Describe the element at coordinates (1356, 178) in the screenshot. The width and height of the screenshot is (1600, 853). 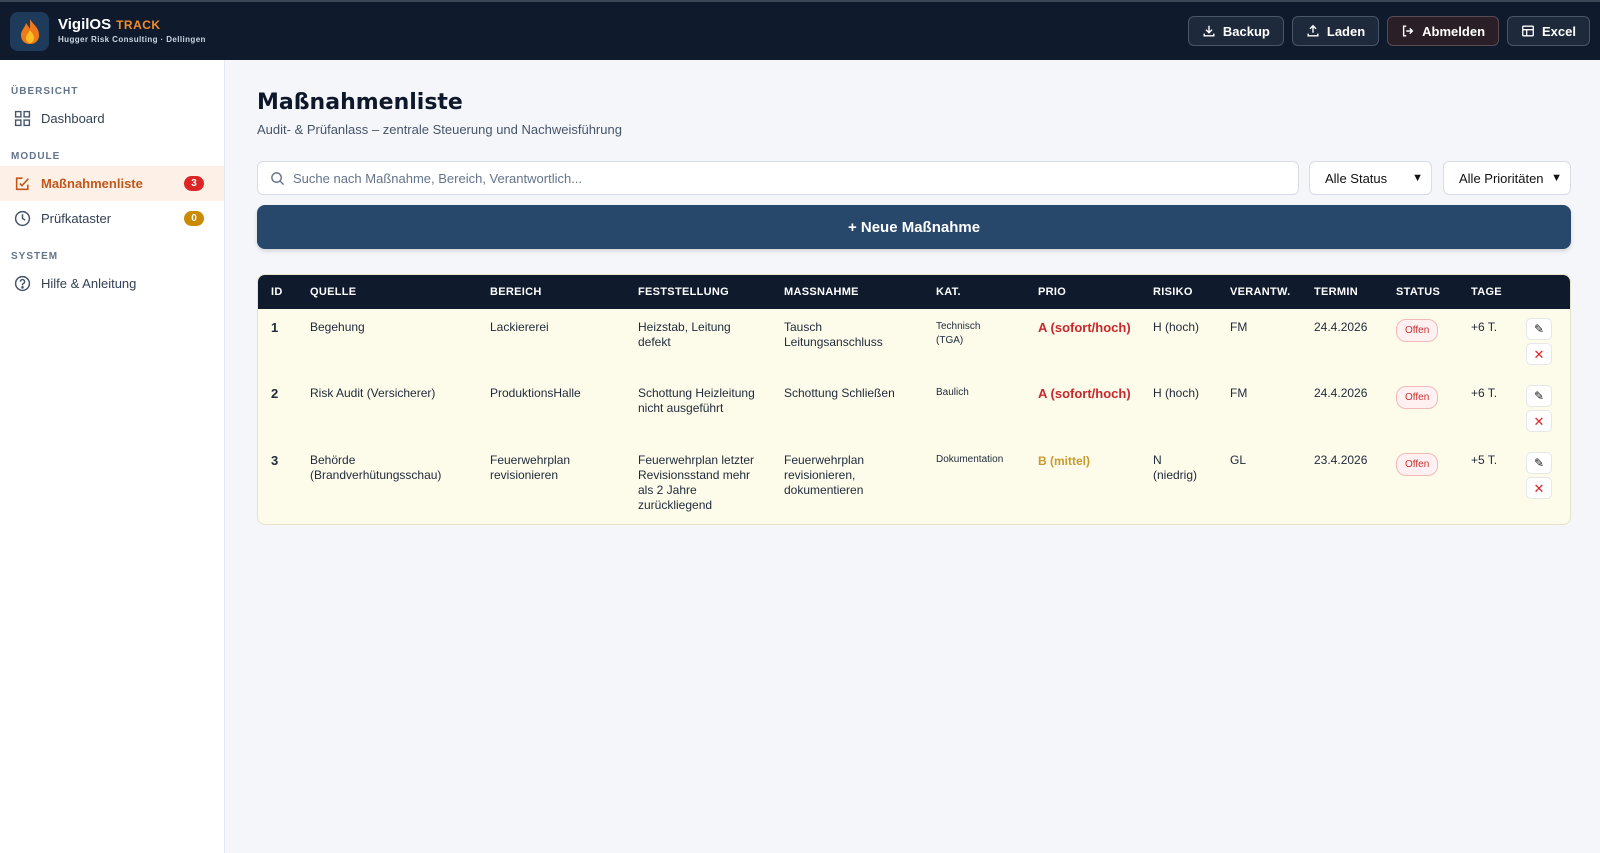
I see `status-filter-value: Alle Status` at that location.